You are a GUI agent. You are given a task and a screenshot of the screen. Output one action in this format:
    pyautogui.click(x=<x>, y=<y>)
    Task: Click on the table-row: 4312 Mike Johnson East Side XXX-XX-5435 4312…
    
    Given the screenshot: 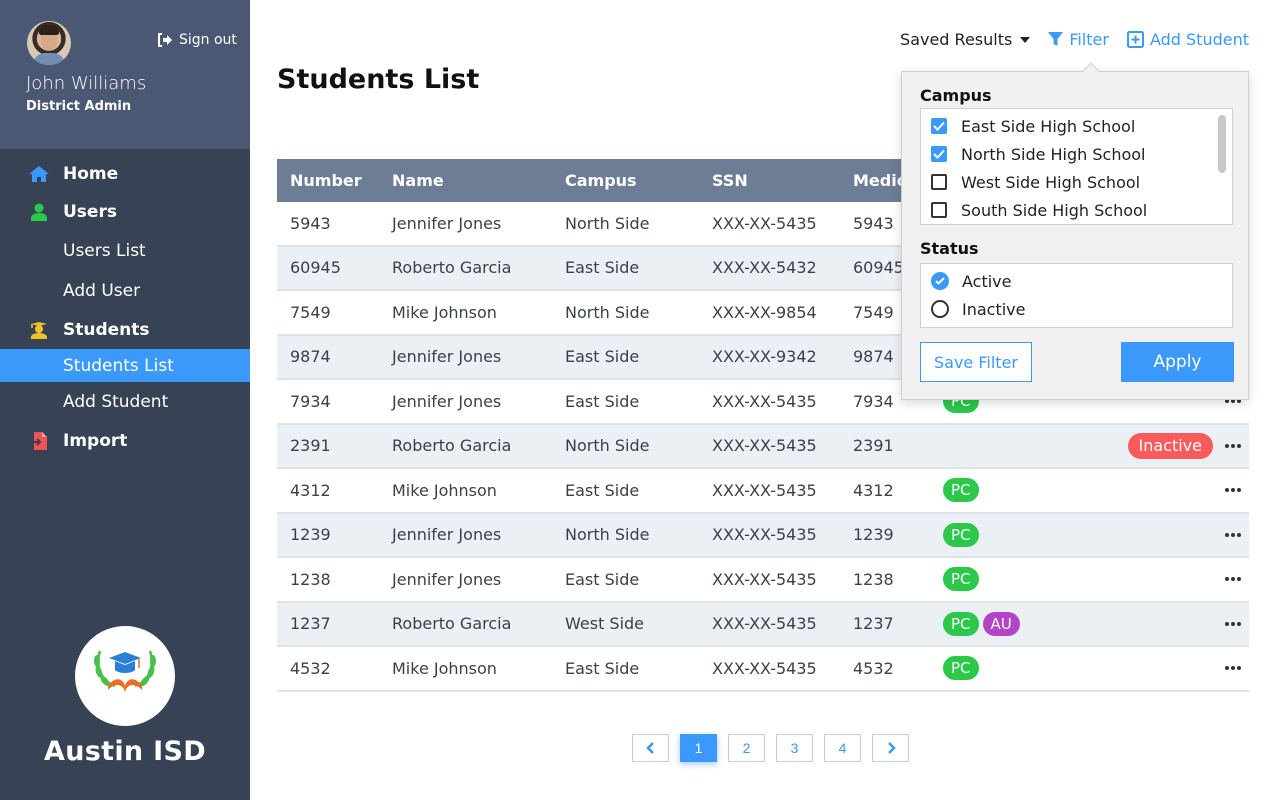 What is the action you would take?
    pyautogui.click(x=763, y=491)
    